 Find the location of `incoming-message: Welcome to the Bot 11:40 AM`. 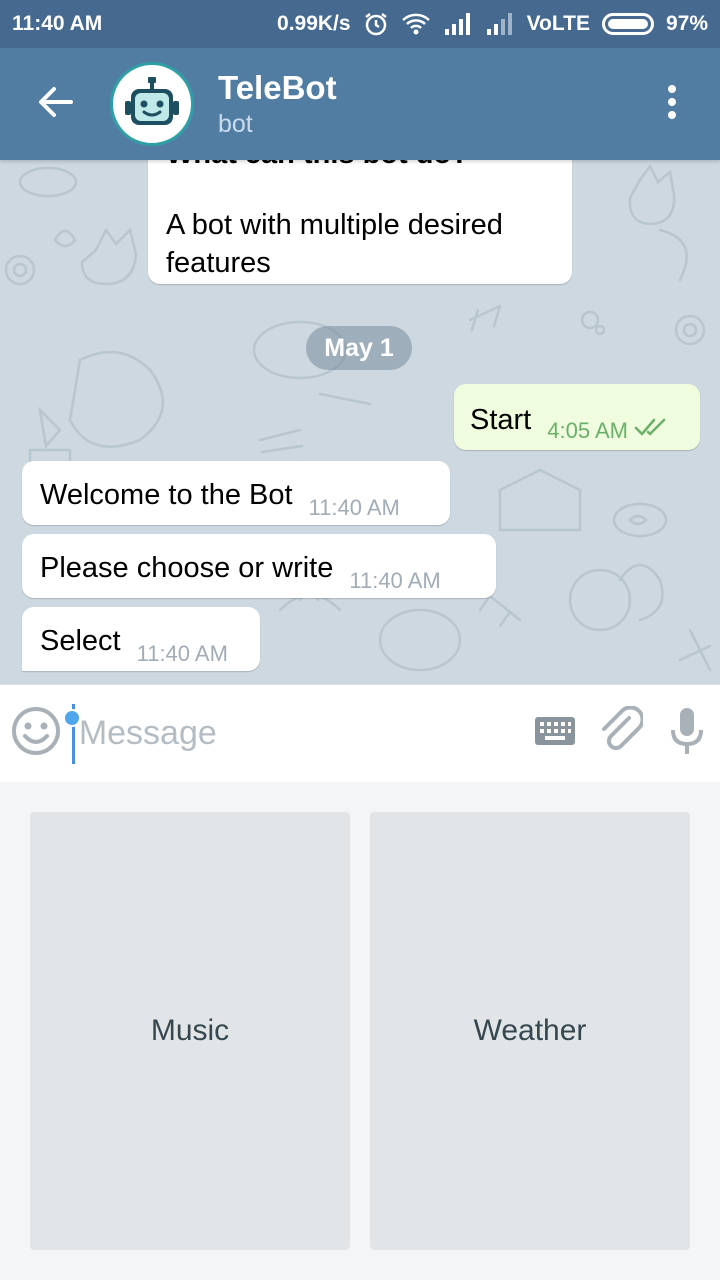

incoming-message: Welcome to the Bot 11:40 AM is located at coordinates (236, 493).